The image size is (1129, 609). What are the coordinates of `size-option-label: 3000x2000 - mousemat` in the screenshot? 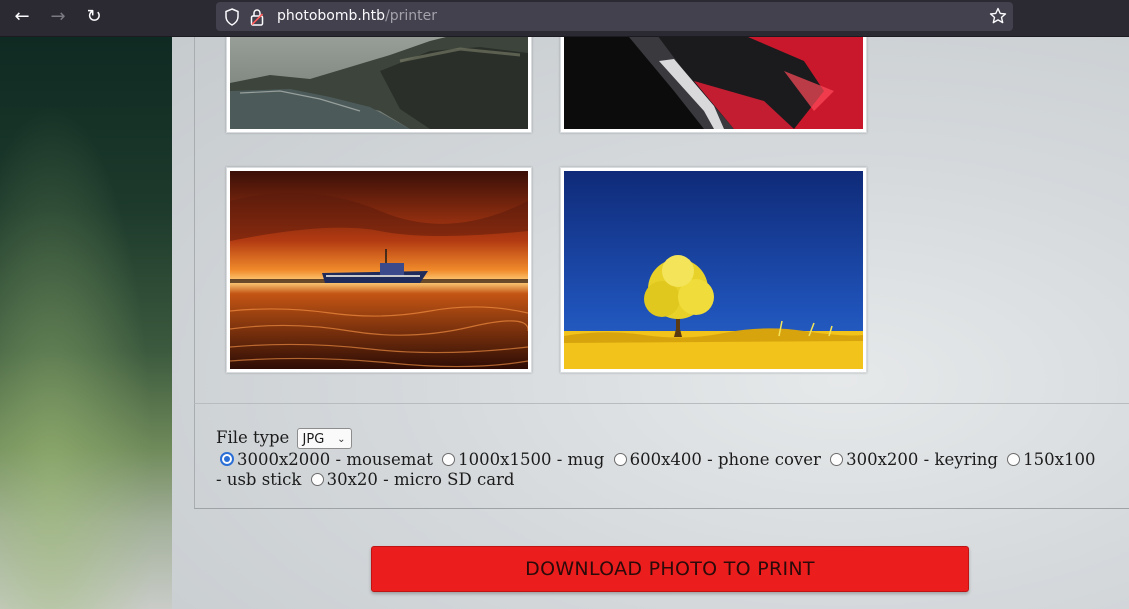 It's located at (335, 459).